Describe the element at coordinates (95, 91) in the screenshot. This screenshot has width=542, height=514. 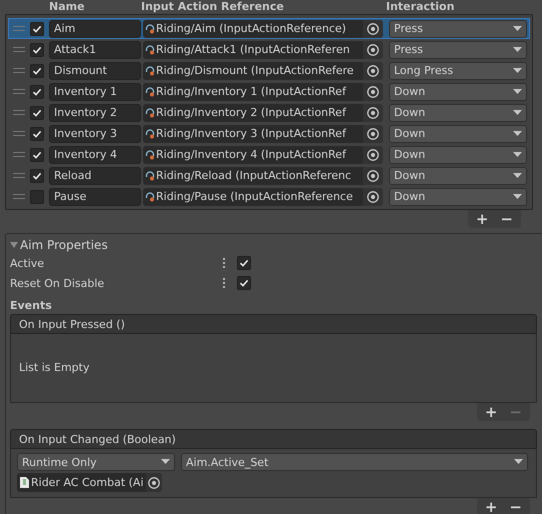
I see `name-field: Inventory 1` at that location.